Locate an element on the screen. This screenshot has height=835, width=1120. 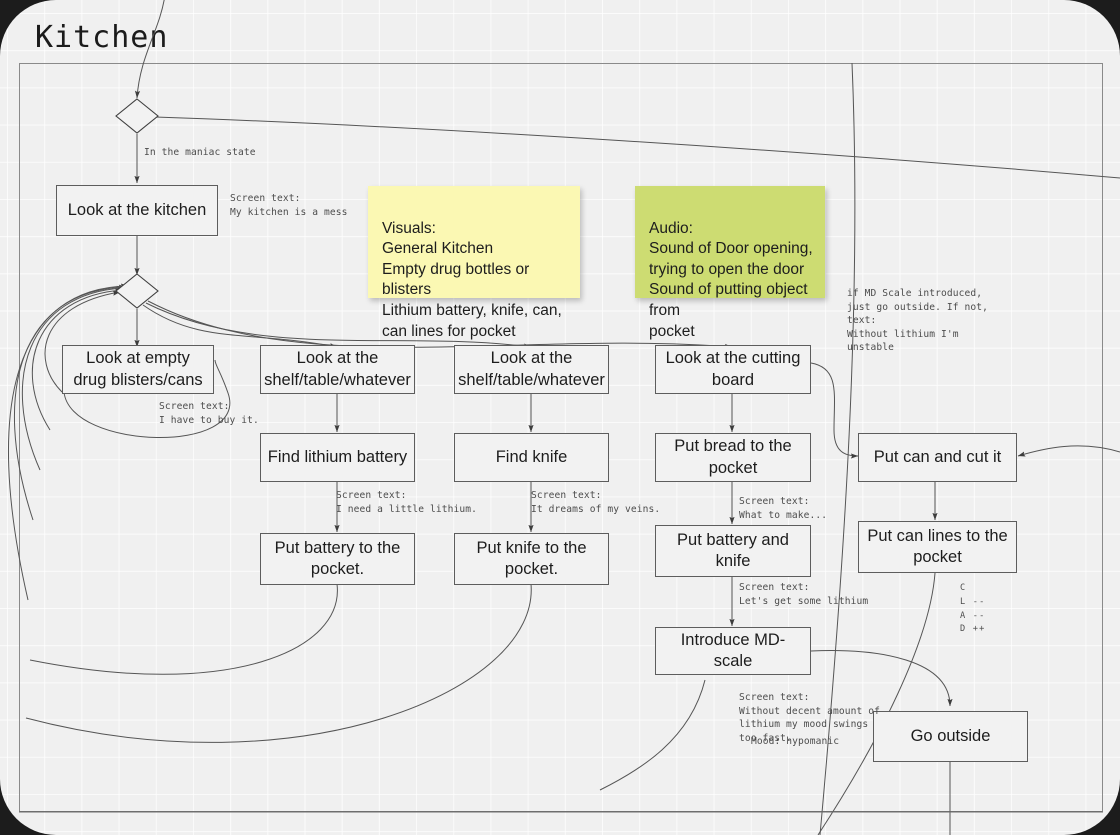
node-look-shelf-2: Look at the shelf/table/whatever is located at coordinates (531, 369).